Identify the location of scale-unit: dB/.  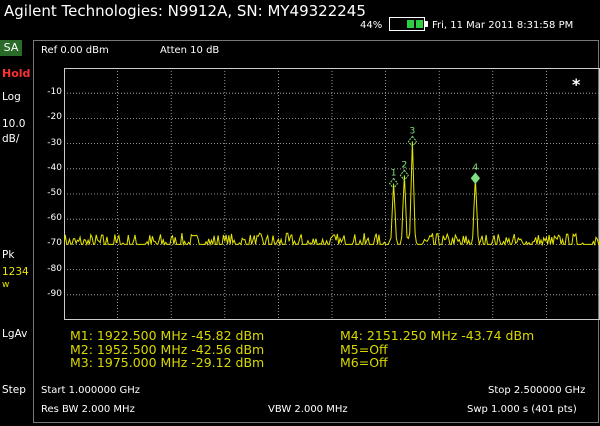
(11, 139).